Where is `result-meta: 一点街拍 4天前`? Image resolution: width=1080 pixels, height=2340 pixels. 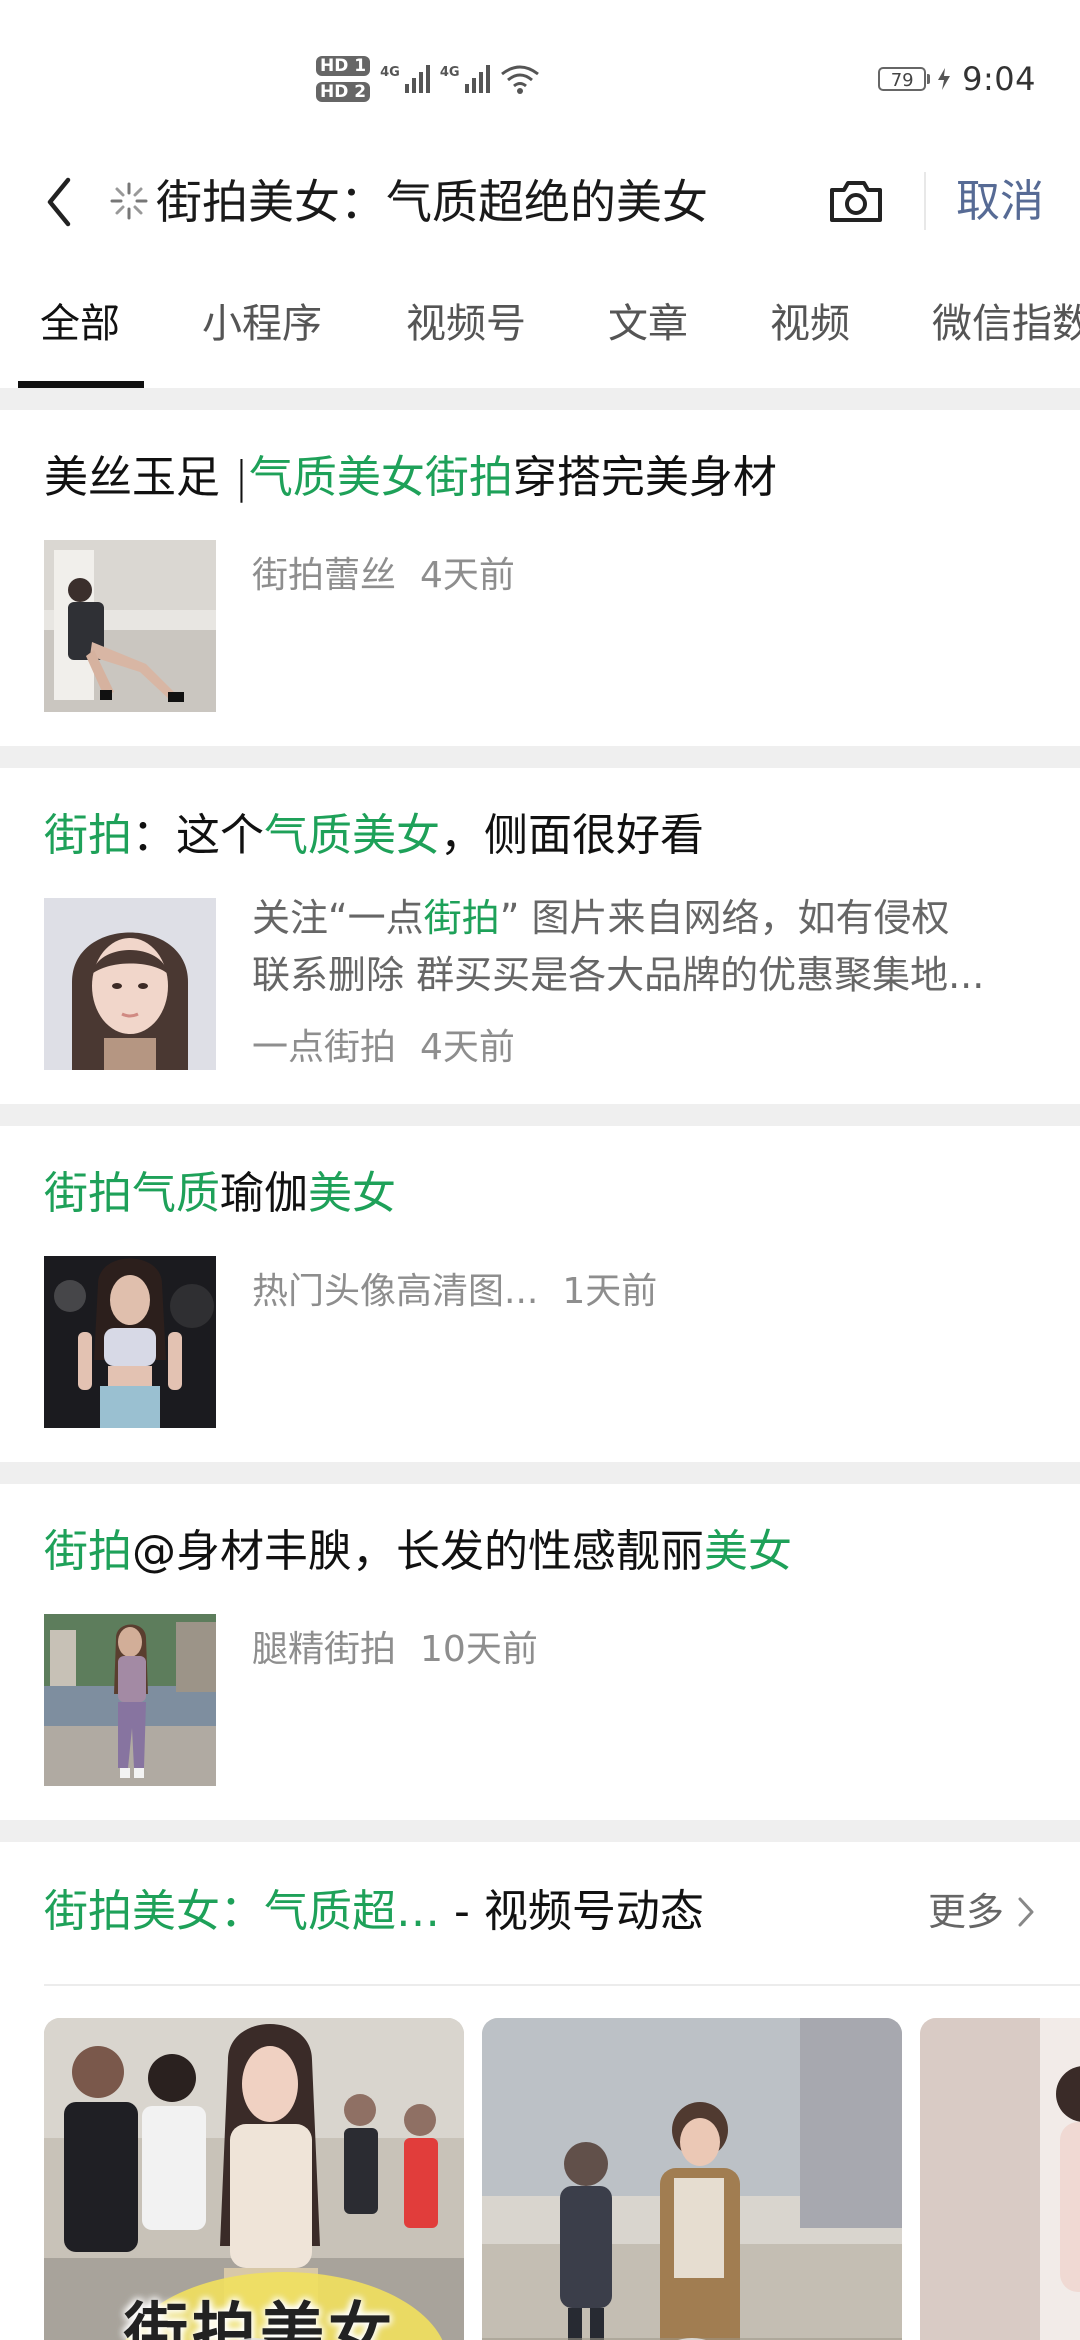
result-meta: 一点街拍 4天前 is located at coordinates (383, 1044).